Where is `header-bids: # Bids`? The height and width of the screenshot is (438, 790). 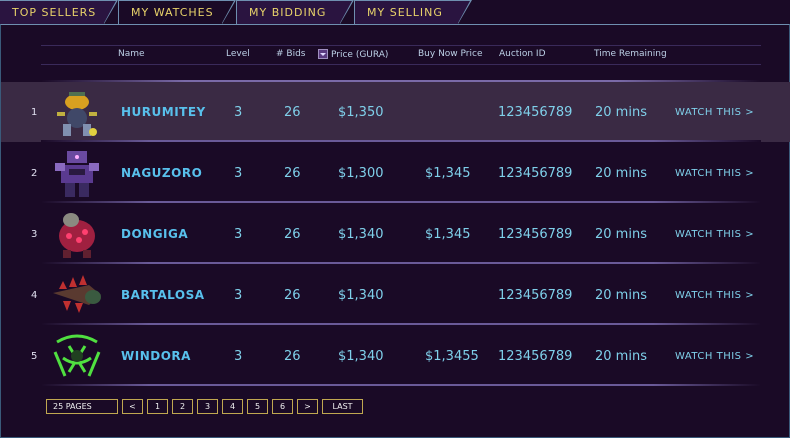 header-bids: # Bids is located at coordinates (290, 54).